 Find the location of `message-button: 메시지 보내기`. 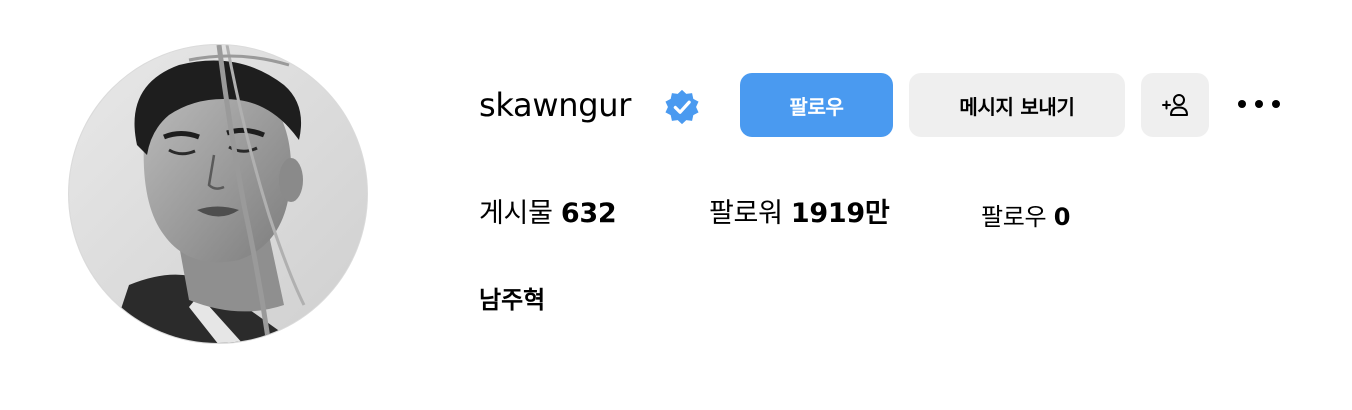

message-button: 메시지 보내기 is located at coordinates (1017, 105).